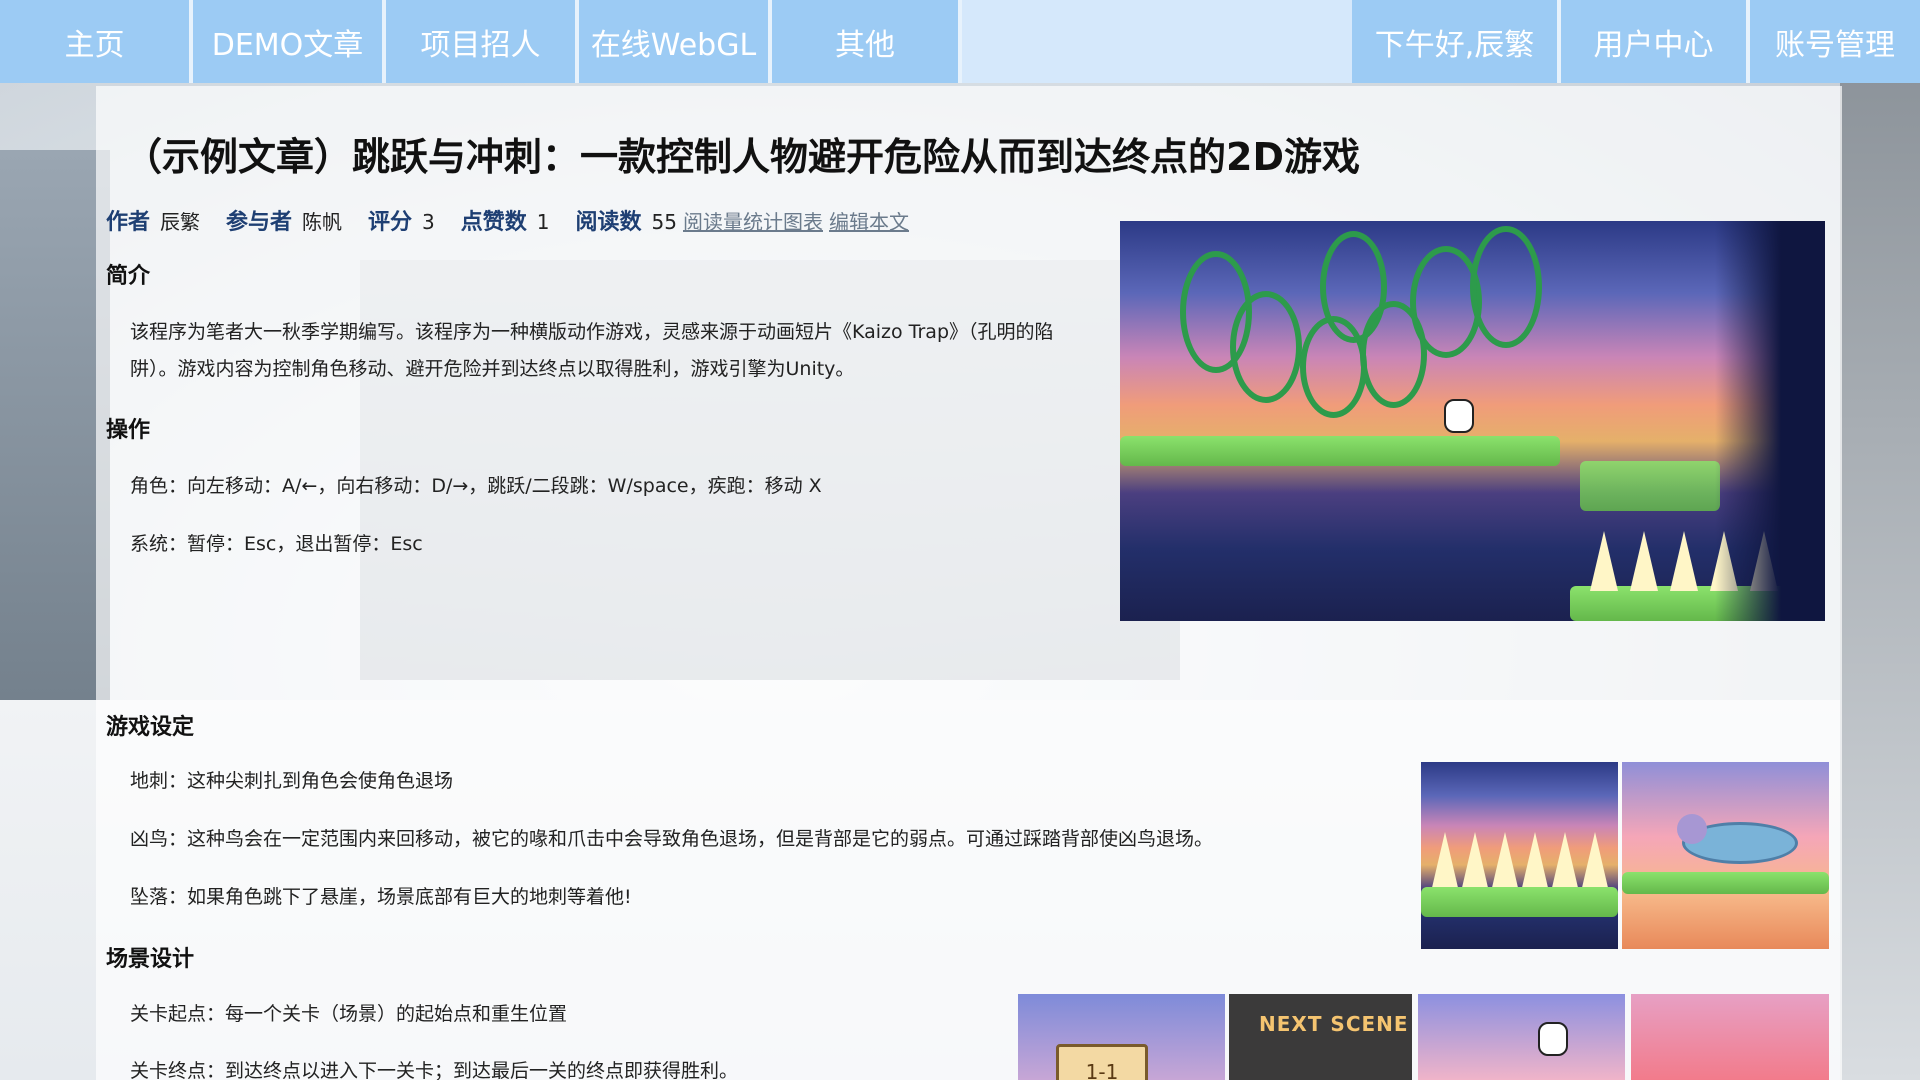  Describe the element at coordinates (349, 1014) in the screenshot. I see `scene-start: 关卡起点：每一个关卡（场景）的起始点和重生位置` at that location.